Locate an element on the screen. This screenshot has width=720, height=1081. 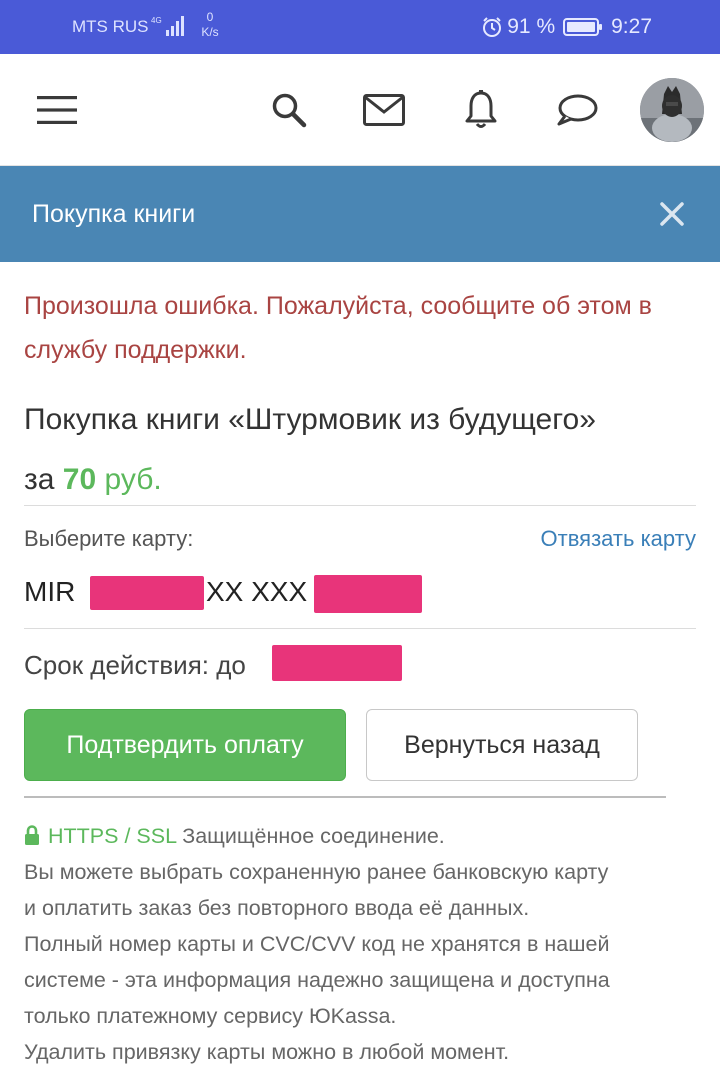
ssl-line: HTTPS / SSL Защищённое соединение. is located at coordinates (369, 836).